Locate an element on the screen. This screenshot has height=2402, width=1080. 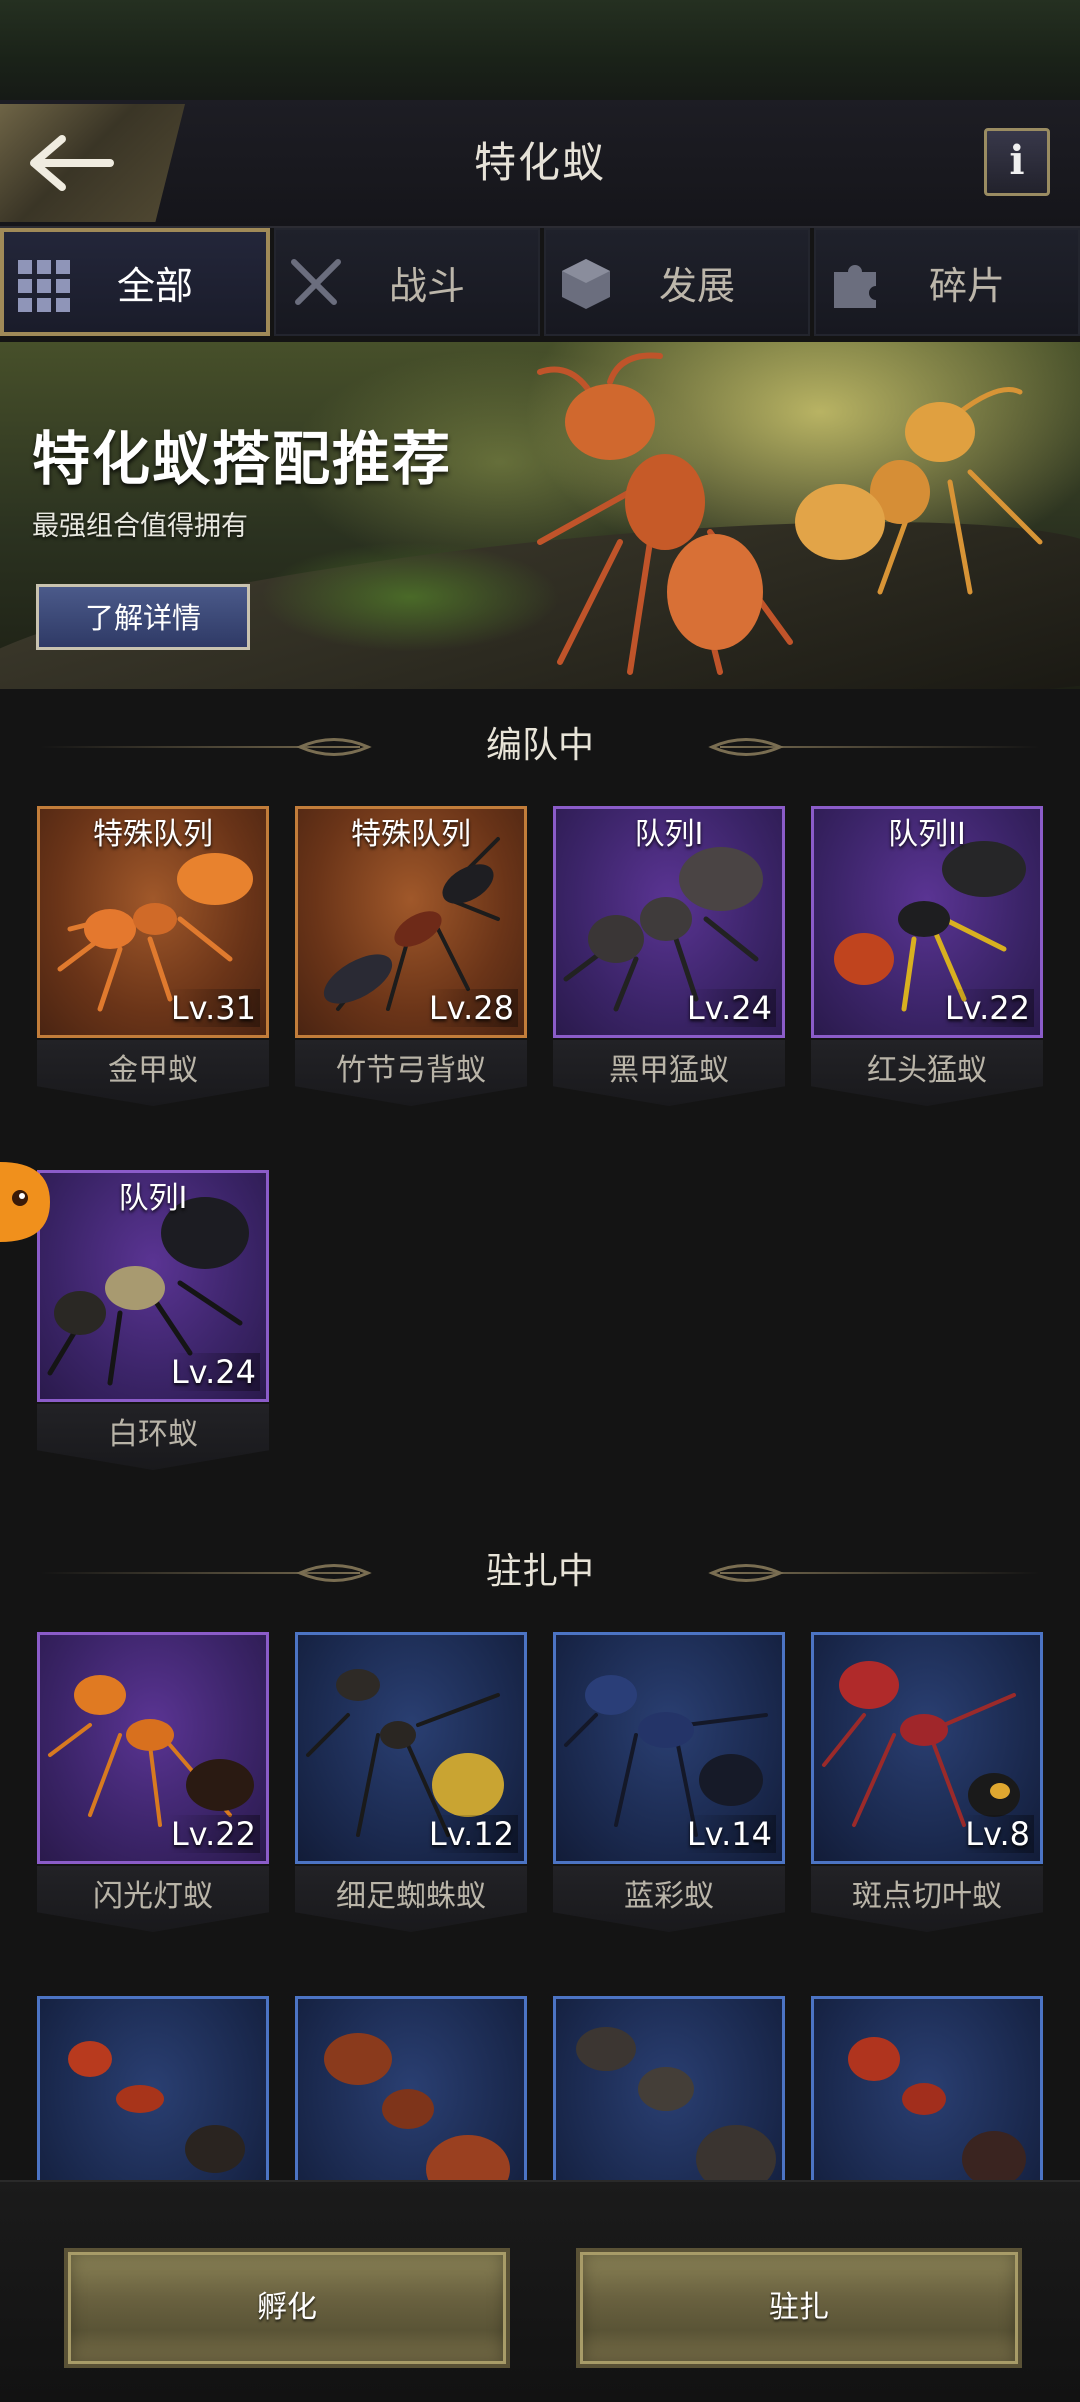
tab-fragments: 碎片 is located at coordinates (947, 282).